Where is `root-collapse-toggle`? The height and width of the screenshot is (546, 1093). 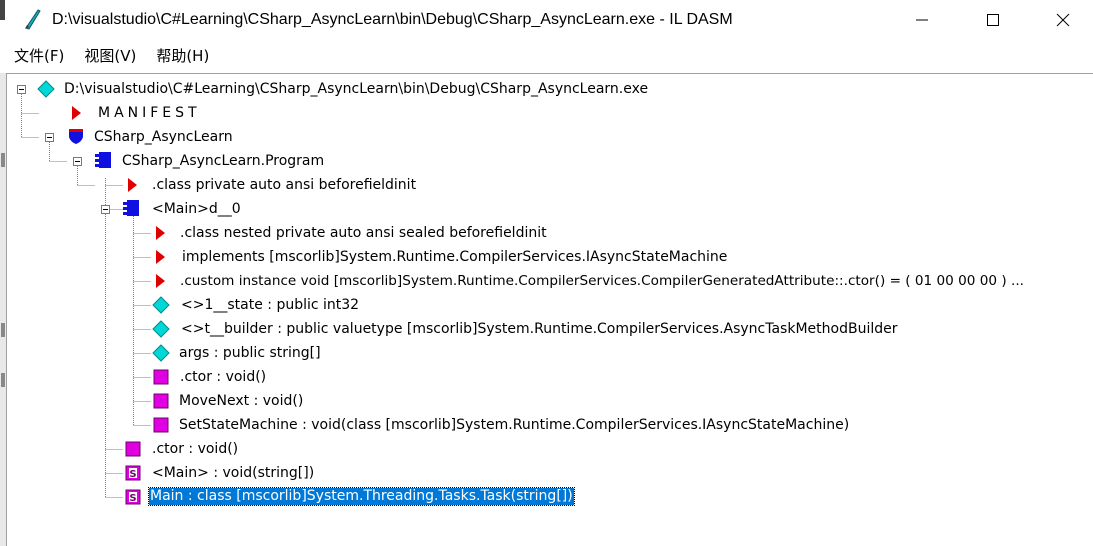
root-collapse-toggle is located at coordinates (21, 89).